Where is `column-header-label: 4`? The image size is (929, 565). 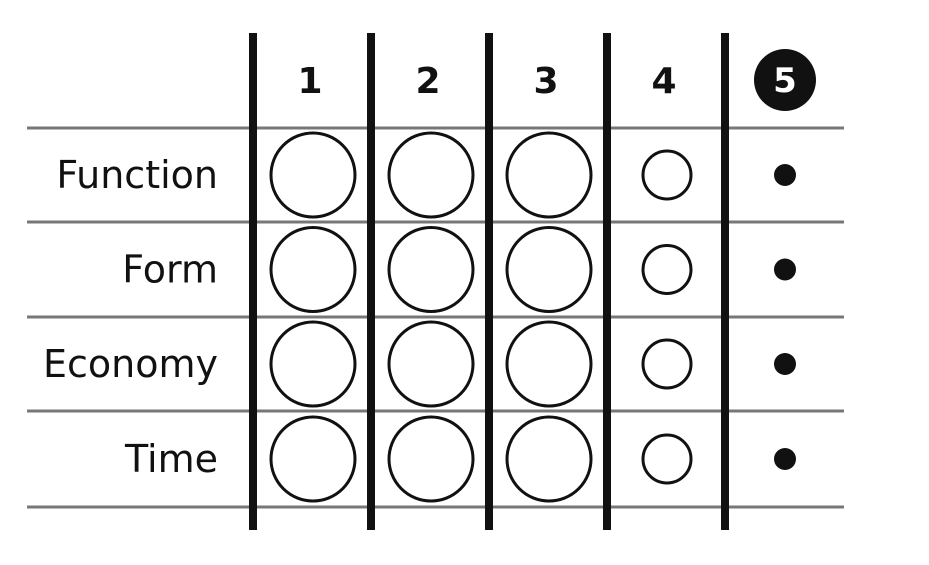
column-header-label: 4 is located at coordinates (663, 81).